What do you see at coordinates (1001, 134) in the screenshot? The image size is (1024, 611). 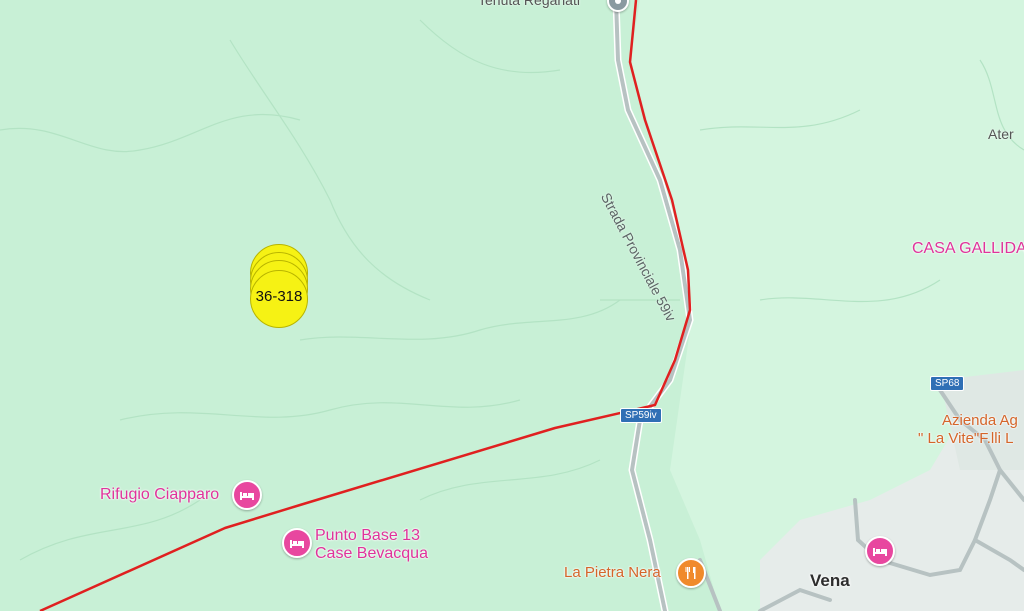 I see `place-label-ater: Ater` at bounding box center [1001, 134].